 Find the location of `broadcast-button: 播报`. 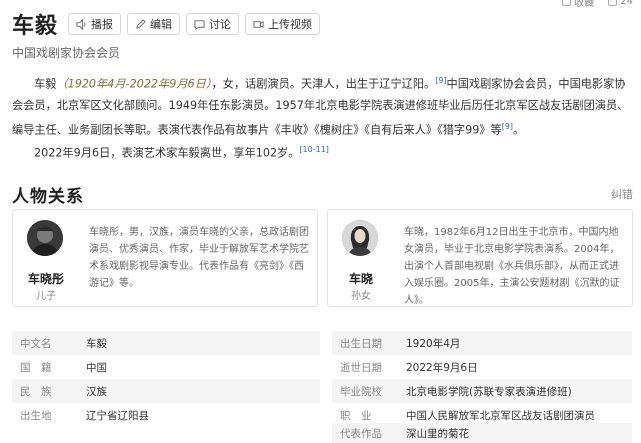

broadcast-button: 播报 is located at coordinates (95, 24).